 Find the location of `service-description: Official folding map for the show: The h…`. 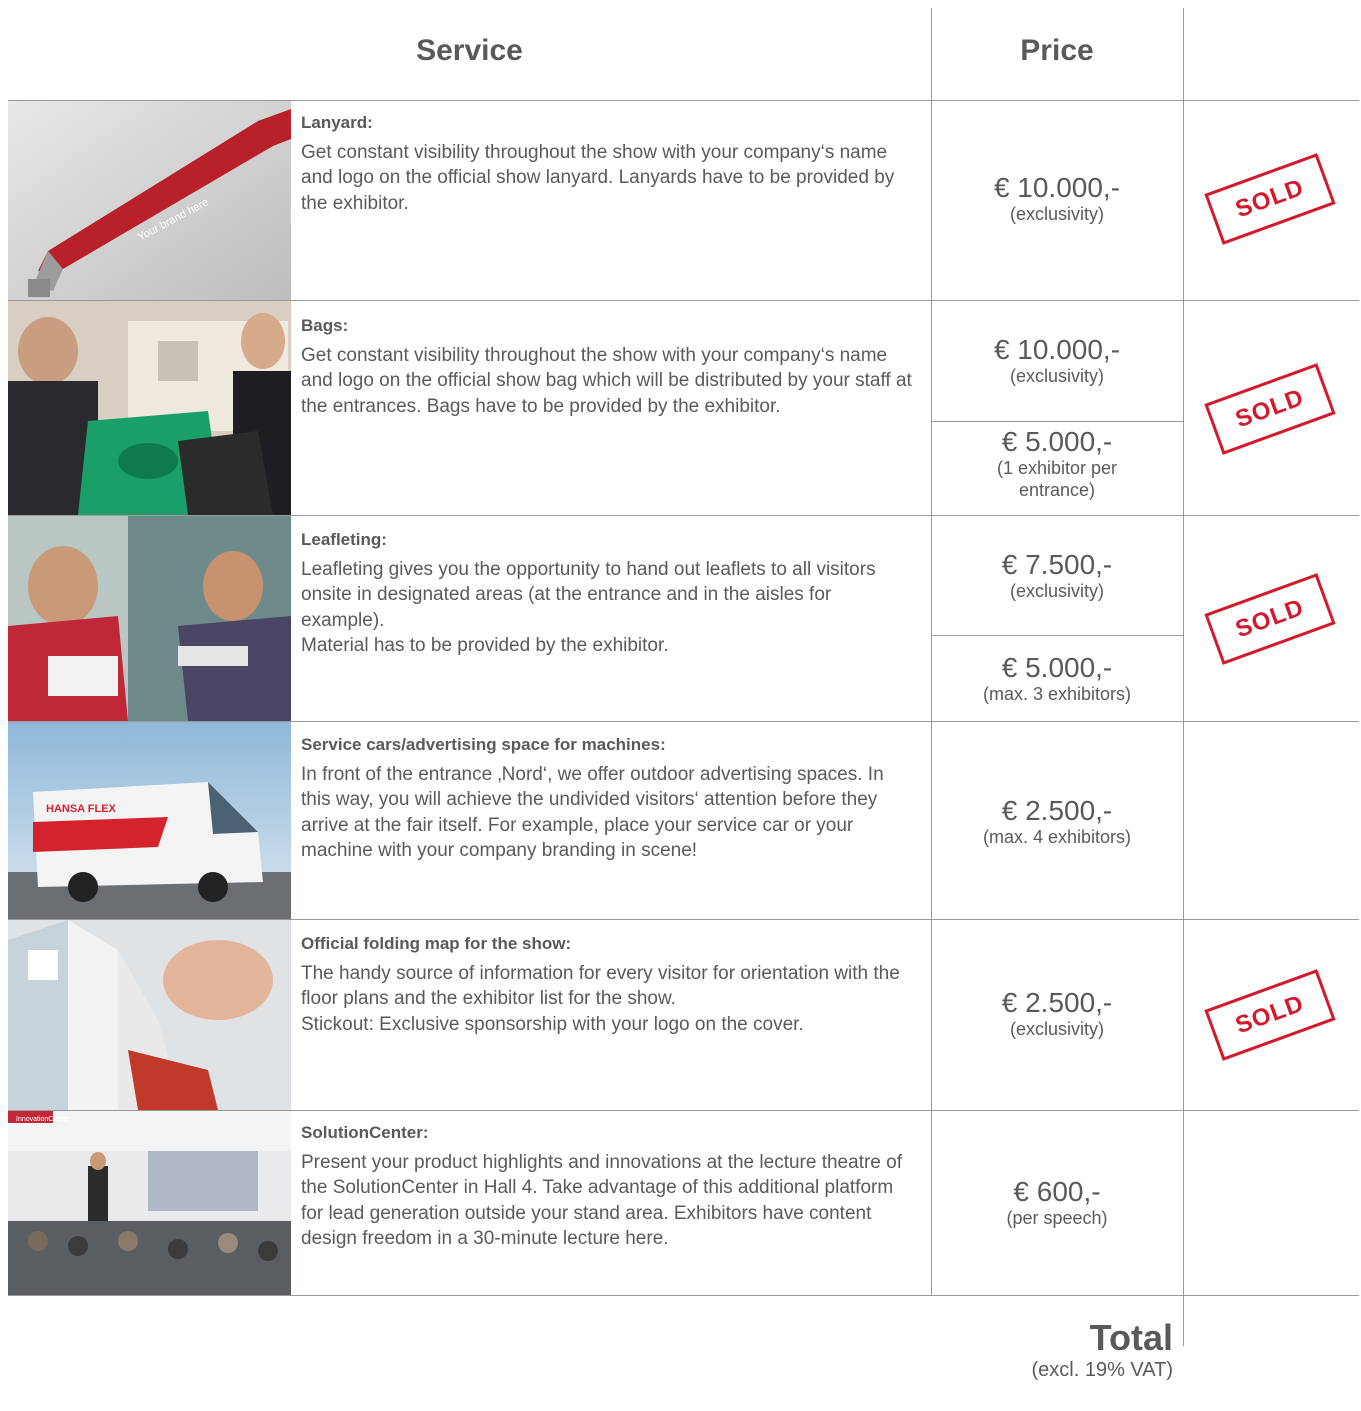

service-description: Official folding map for the show: The h… is located at coordinates (611, 984).